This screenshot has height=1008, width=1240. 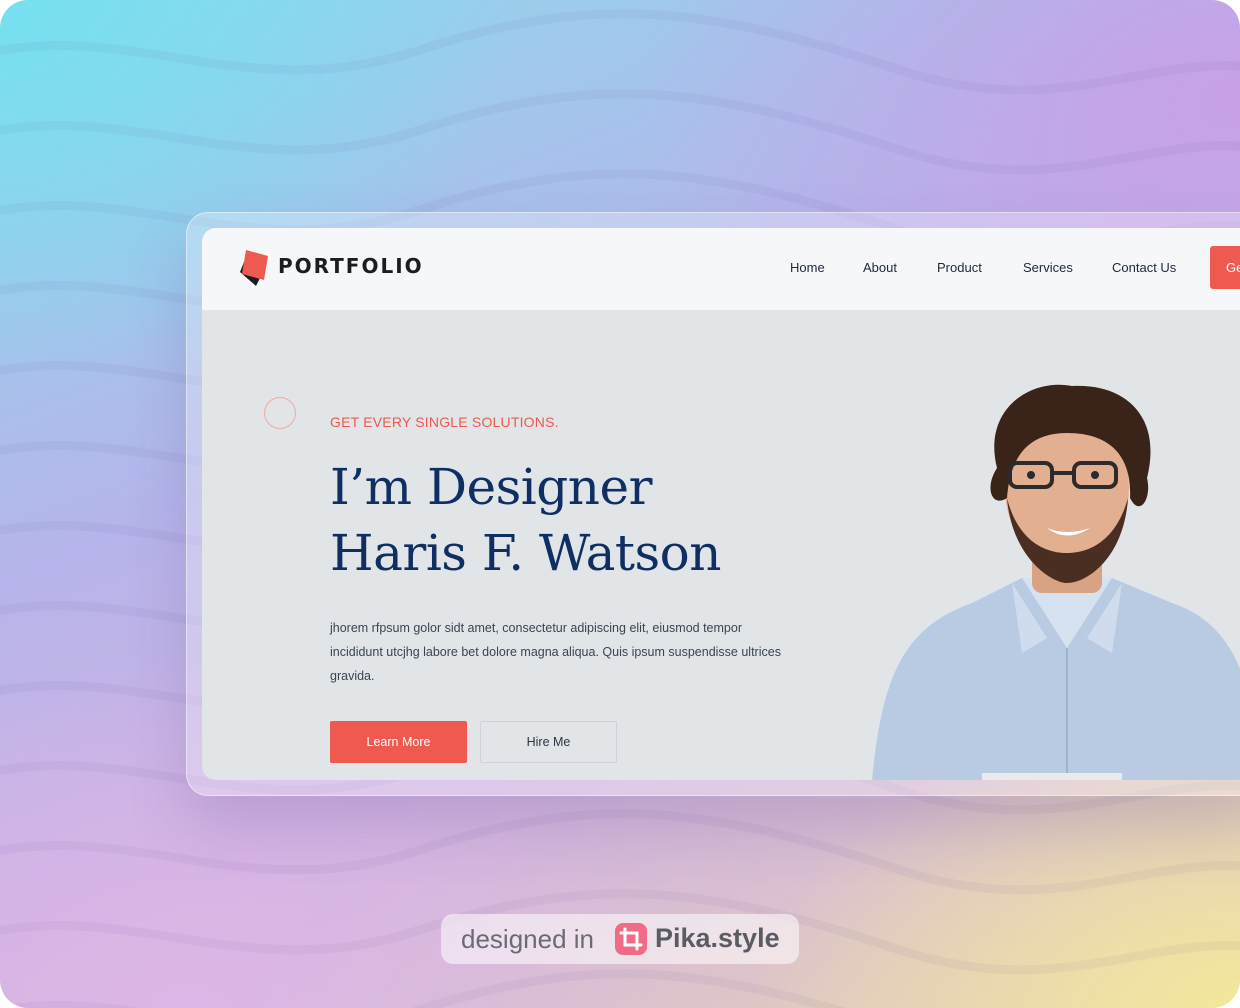 What do you see at coordinates (398, 742) in the screenshot?
I see `learn-more-button: Learn More` at bounding box center [398, 742].